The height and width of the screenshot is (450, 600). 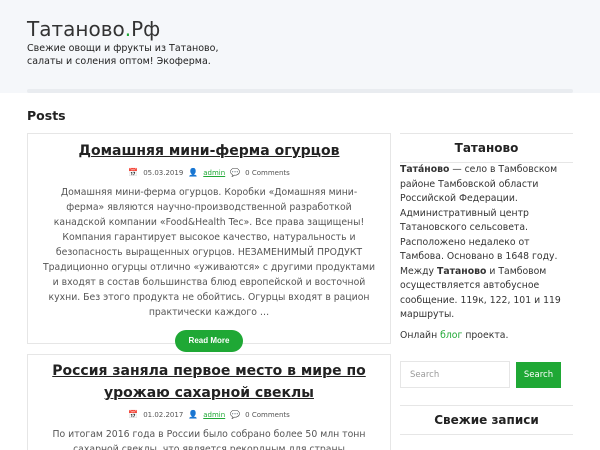 I want to click on post-title-link: Домашняя мини-ферма огурцов, so click(x=209, y=151).